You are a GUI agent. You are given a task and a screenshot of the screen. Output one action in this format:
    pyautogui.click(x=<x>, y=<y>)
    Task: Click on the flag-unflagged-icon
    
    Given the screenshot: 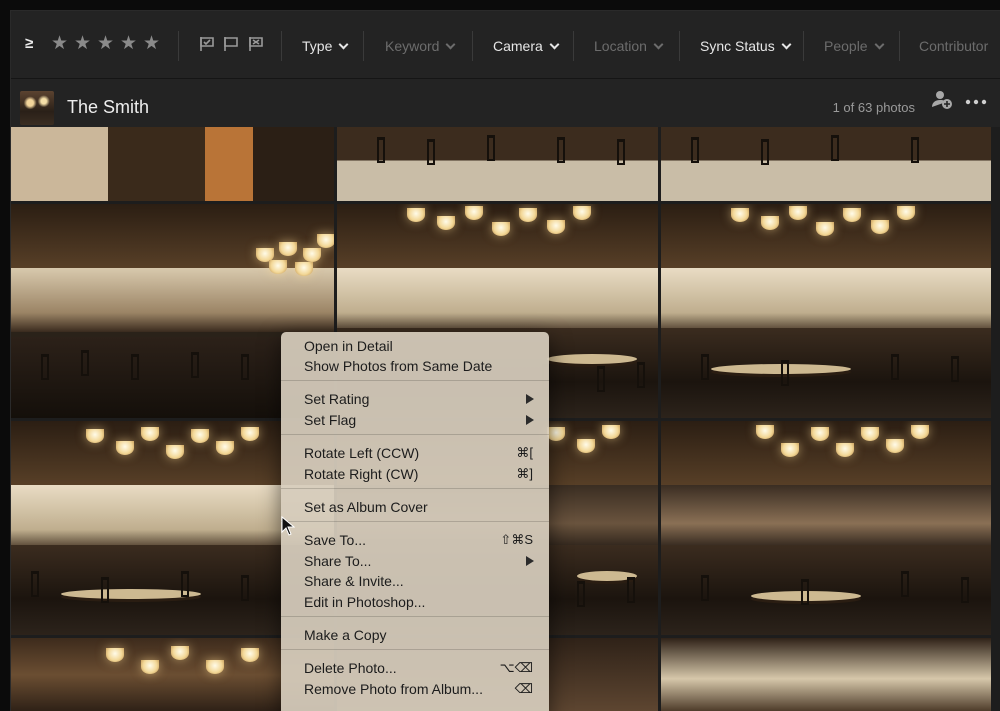 What is the action you would take?
    pyautogui.click(x=231, y=44)
    